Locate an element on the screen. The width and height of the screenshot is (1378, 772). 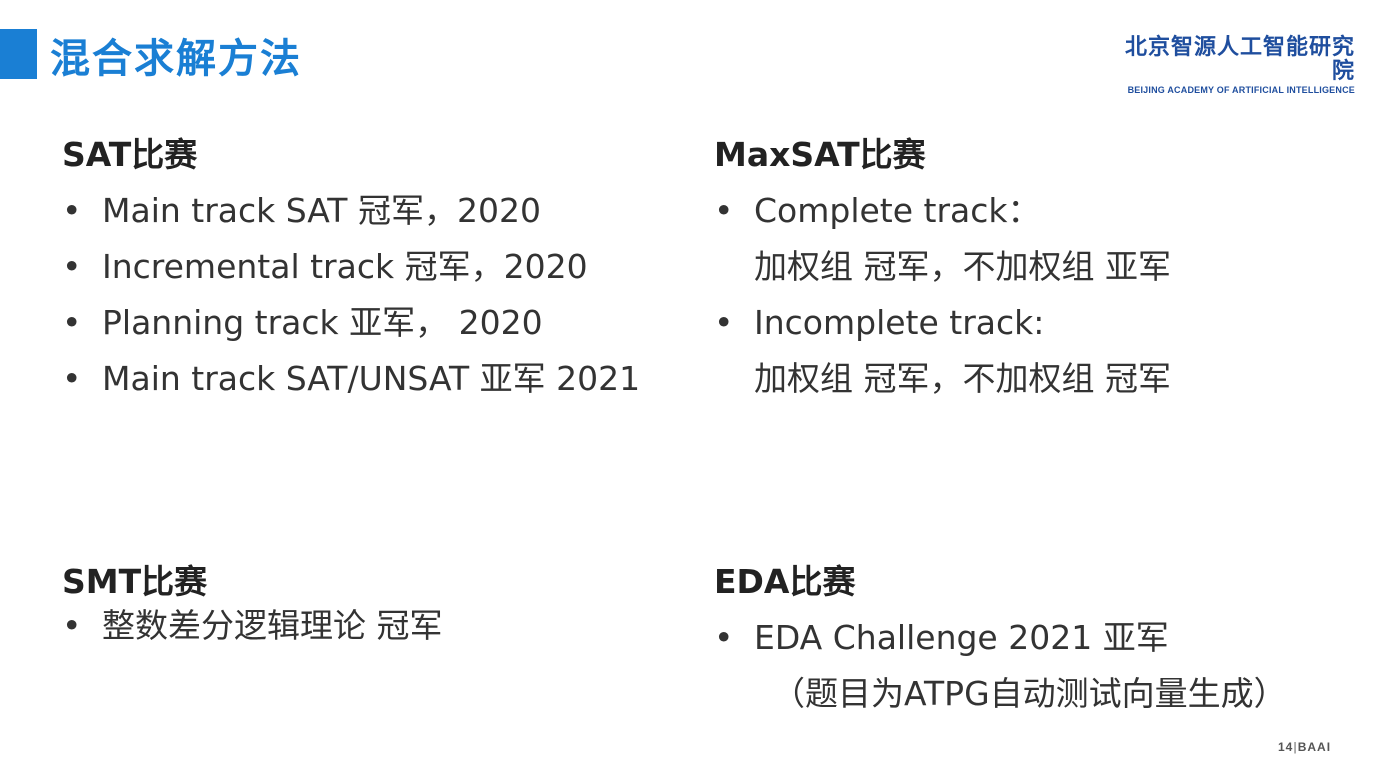
list-item: • Incremental track 冠军，2020 is located at coordinates (325, 266).